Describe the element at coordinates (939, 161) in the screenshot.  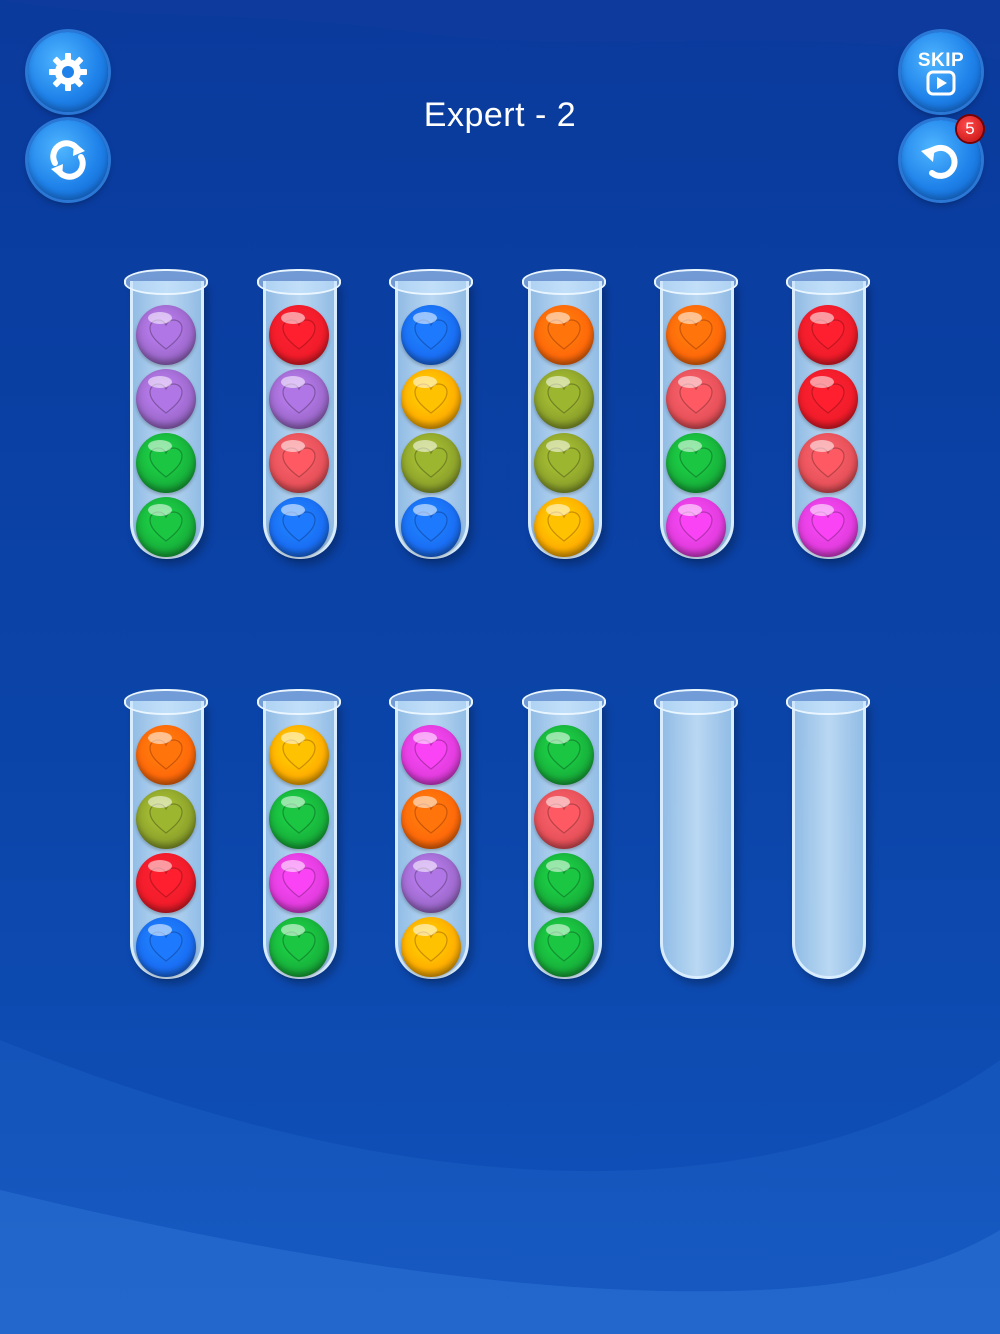
I see `undo-icon` at that location.